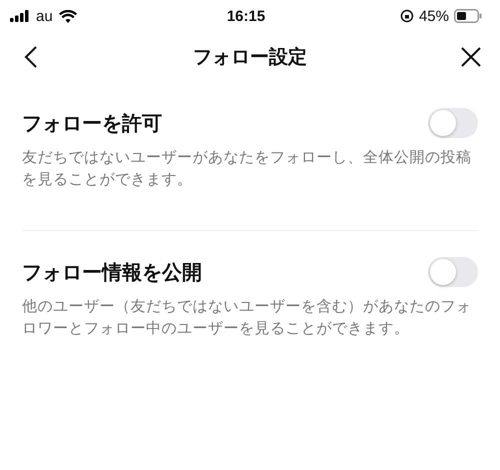 The height and width of the screenshot is (470, 500). Describe the element at coordinates (20, 16) in the screenshot. I see `signal-icon` at that location.